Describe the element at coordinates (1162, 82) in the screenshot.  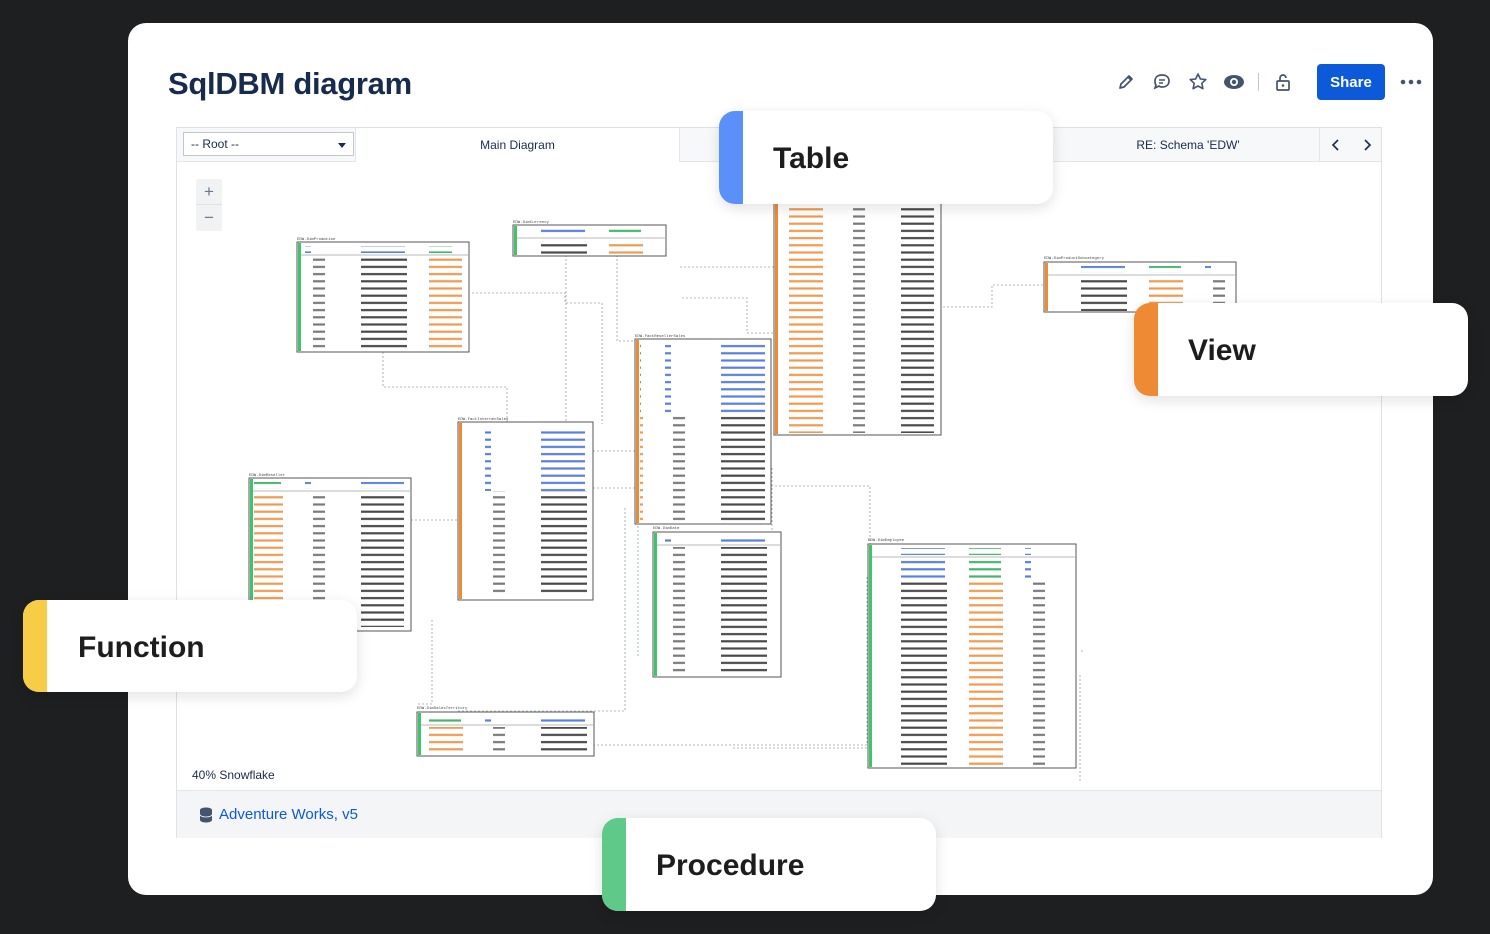
I see `comment-icon` at that location.